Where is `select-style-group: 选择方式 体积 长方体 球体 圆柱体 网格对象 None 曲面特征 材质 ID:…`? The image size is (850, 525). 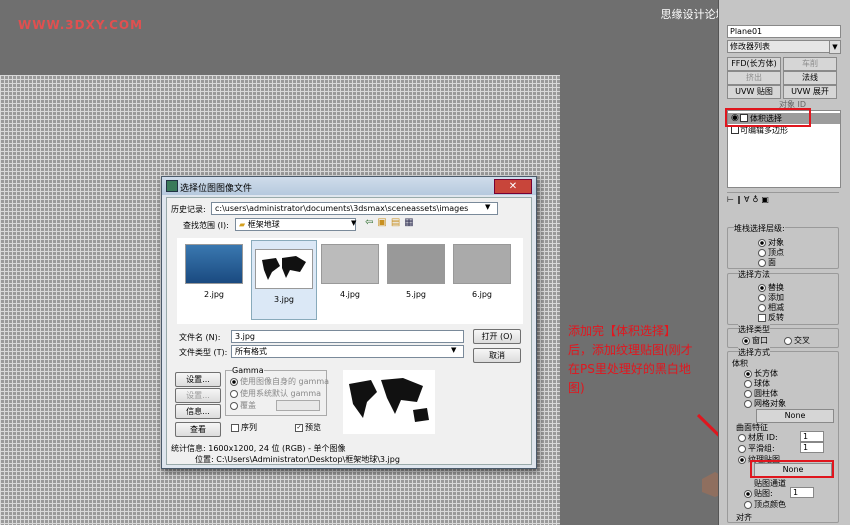
select-style-group: 选择方式 体积 长方体 球体 圆柱体 网格对象 None 曲面特征 材质 ID:… is located at coordinates (783, 435).